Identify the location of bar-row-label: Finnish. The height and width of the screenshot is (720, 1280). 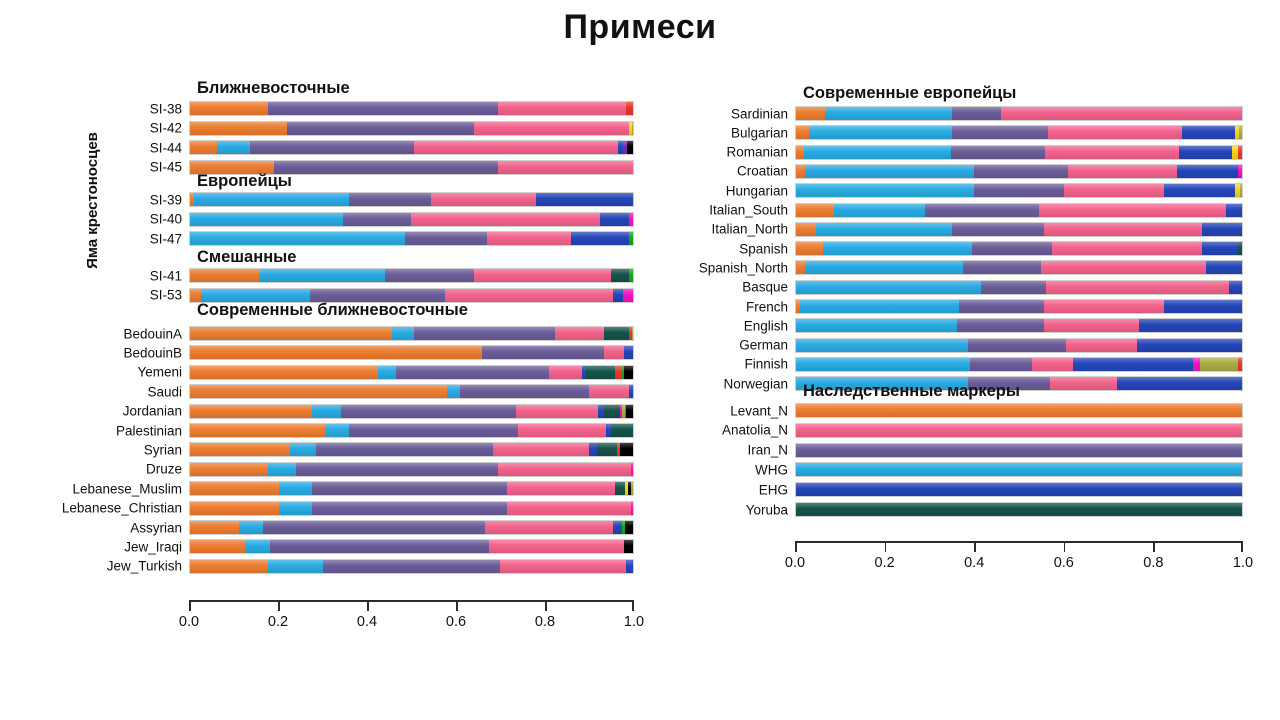
(766, 364).